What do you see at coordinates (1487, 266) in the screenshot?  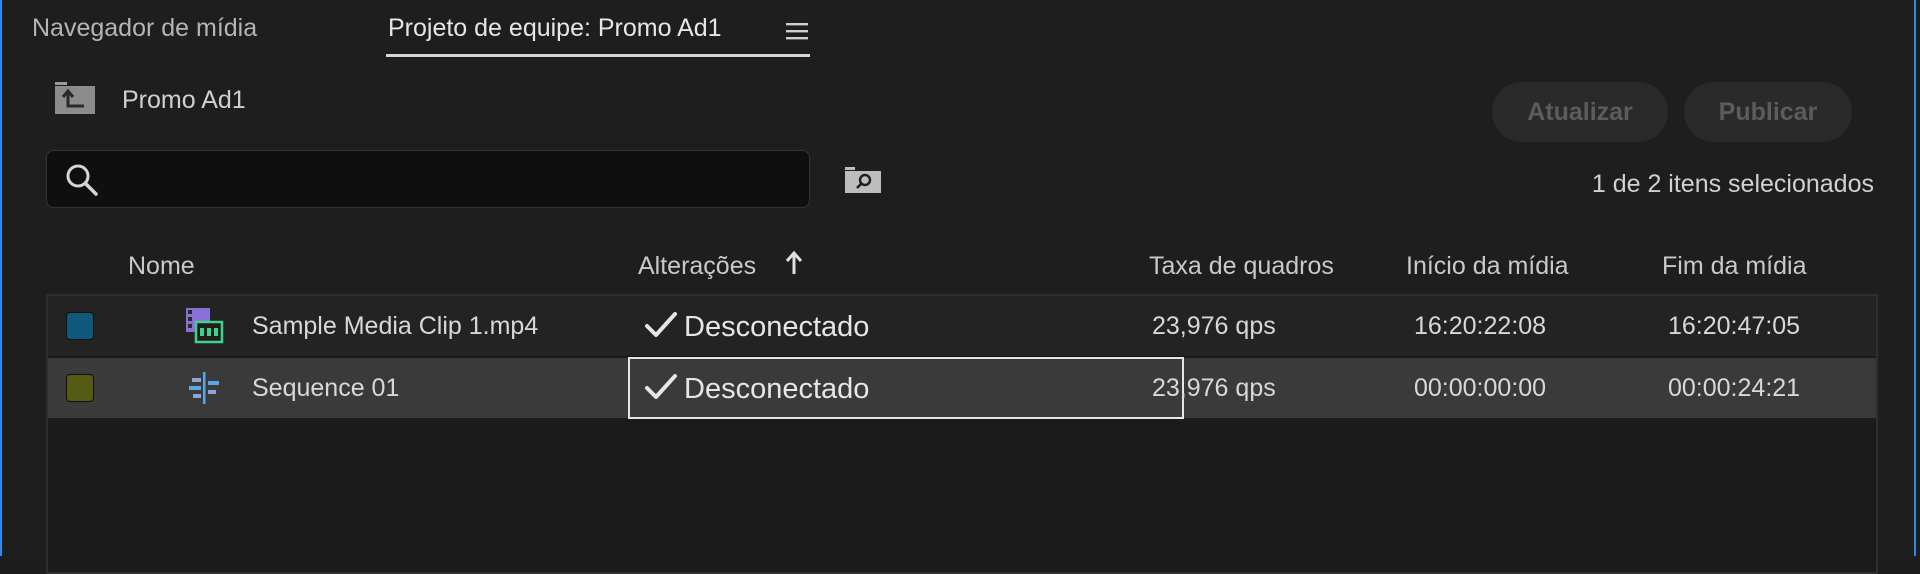 I see `column-header-media-start: Início da mídia` at bounding box center [1487, 266].